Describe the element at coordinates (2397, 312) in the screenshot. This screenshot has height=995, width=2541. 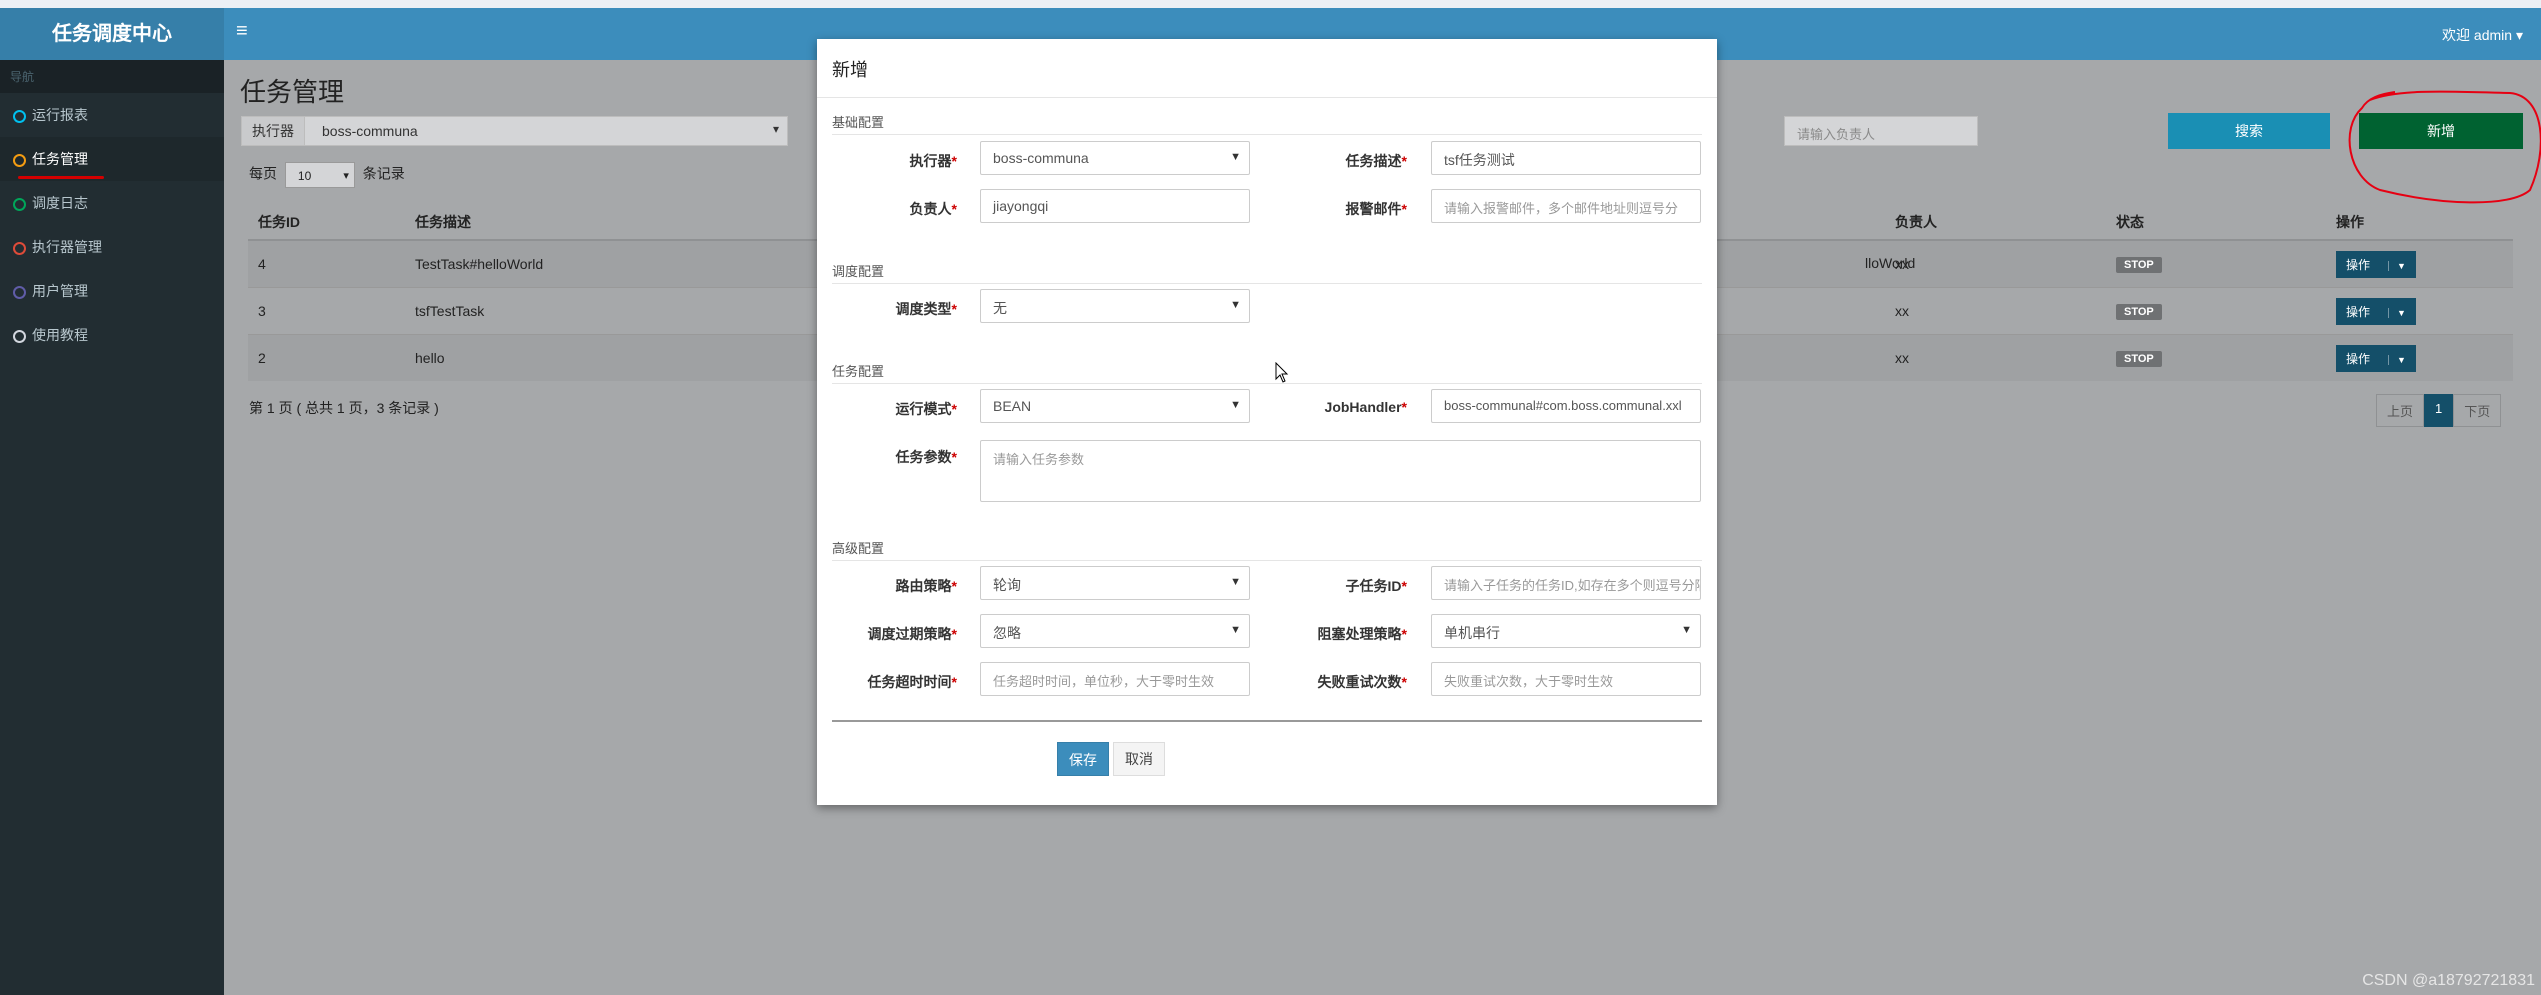
I see `caret-down-icon: ▼` at that location.